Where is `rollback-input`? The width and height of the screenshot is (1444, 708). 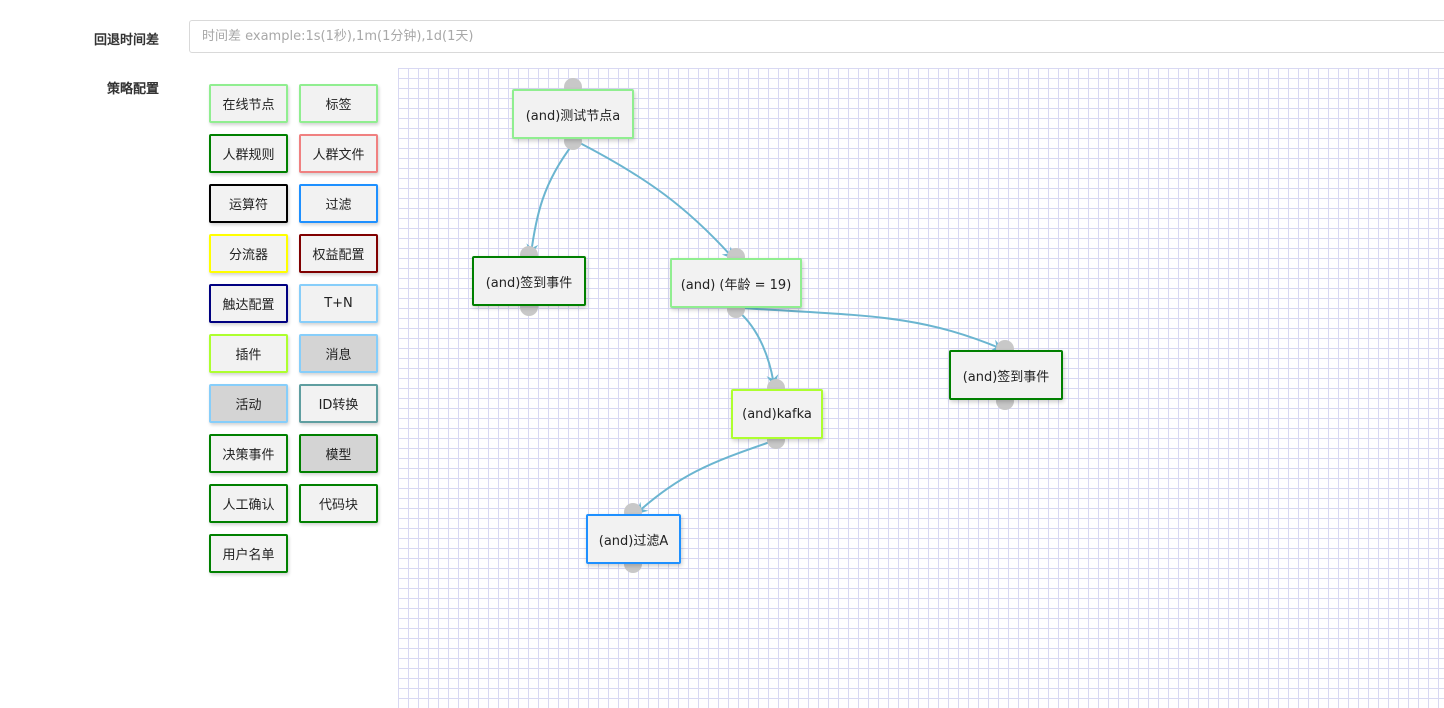
rollback-input is located at coordinates (817, 36).